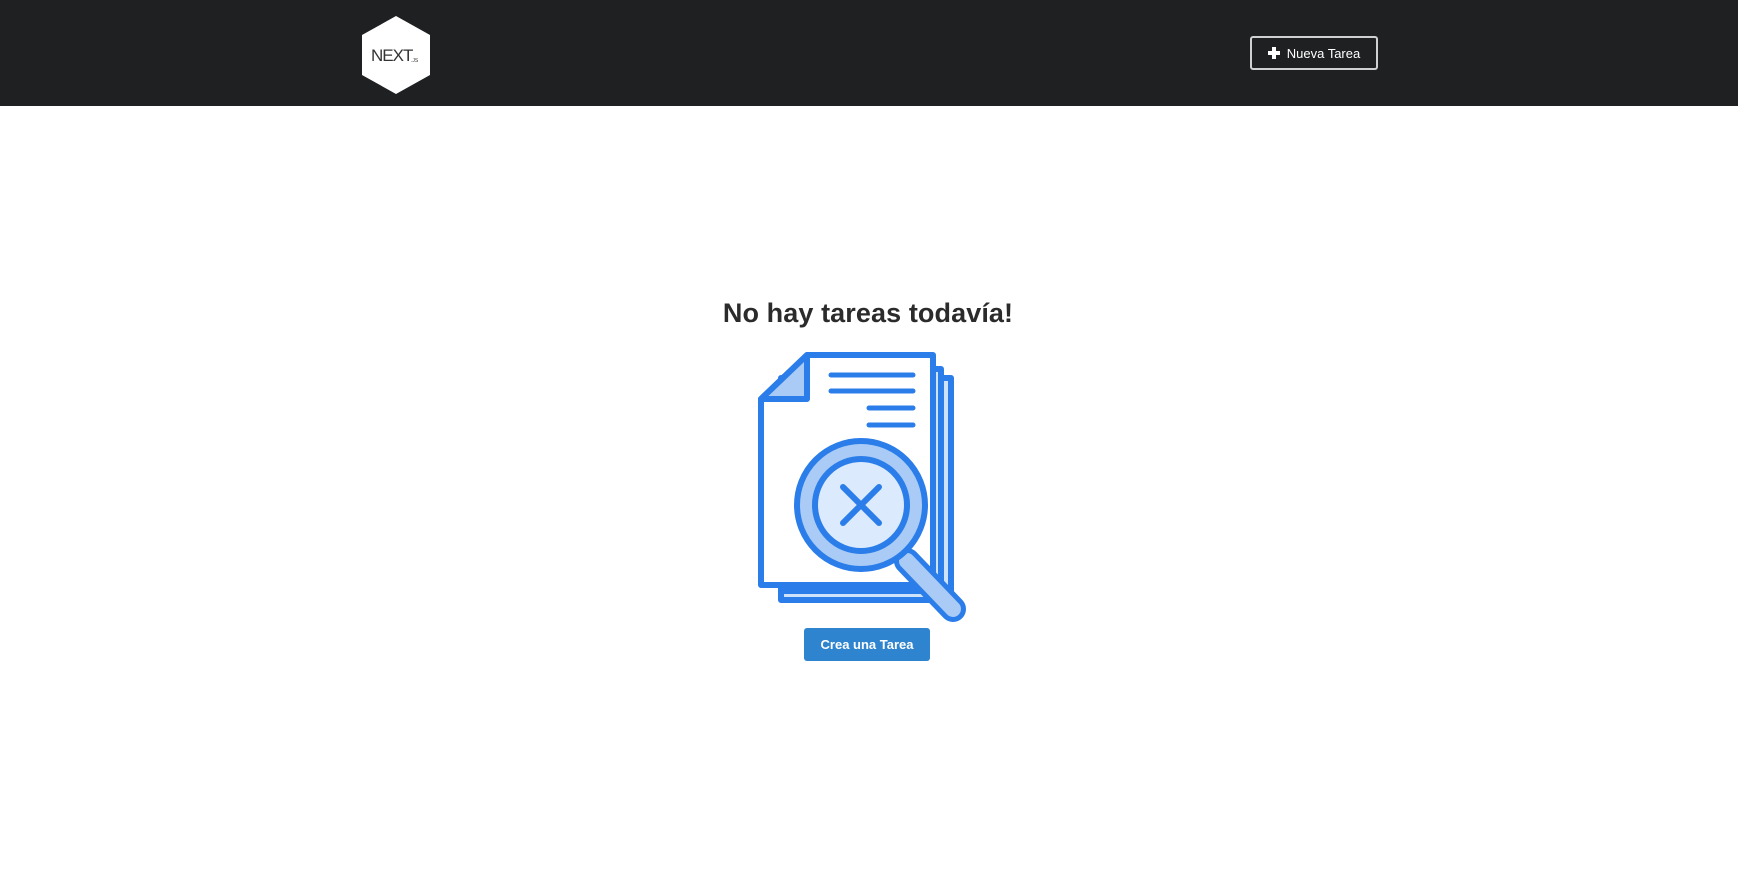 The height and width of the screenshot is (890, 1738). What do you see at coordinates (868, 313) in the screenshot?
I see `empty-state-title: No hay tareas todavía!` at bounding box center [868, 313].